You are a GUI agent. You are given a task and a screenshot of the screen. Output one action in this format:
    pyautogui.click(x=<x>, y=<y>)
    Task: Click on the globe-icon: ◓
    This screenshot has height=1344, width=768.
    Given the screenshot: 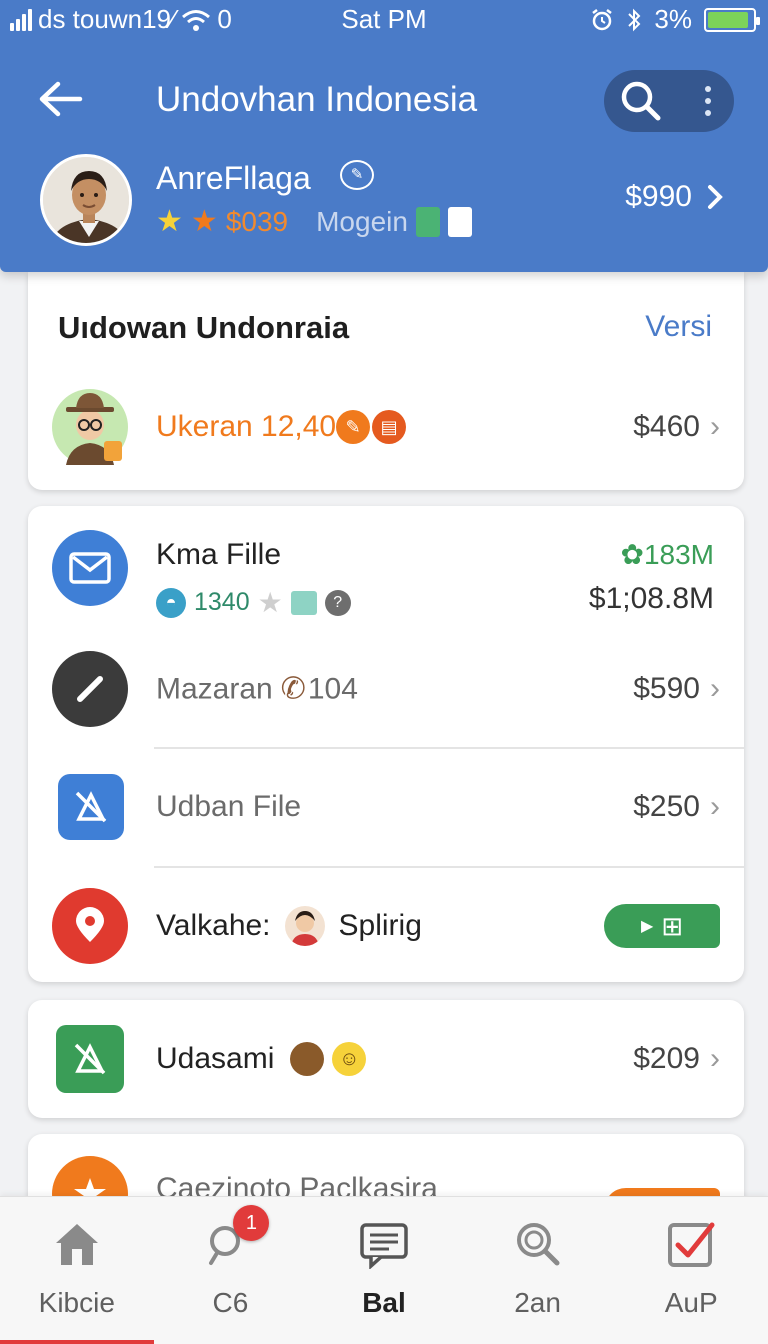 What is the action you would take?
    pyautogui.click(x=171, y=602)
    